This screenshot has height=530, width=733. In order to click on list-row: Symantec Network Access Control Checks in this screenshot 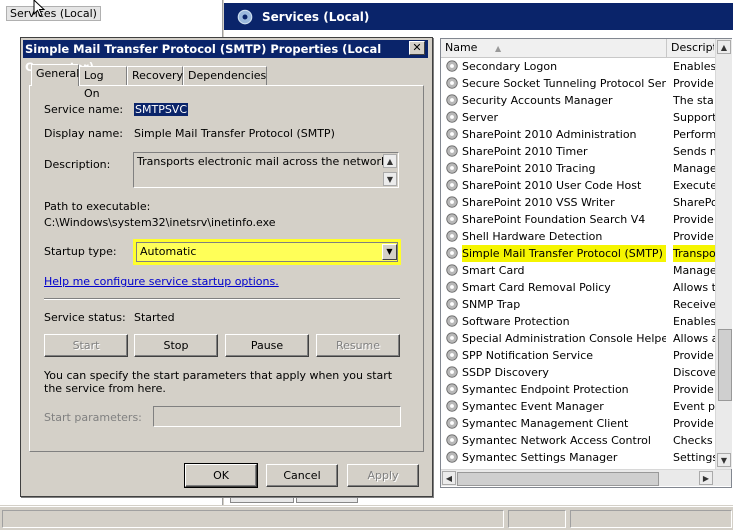, I will do `click(578, 440)`.